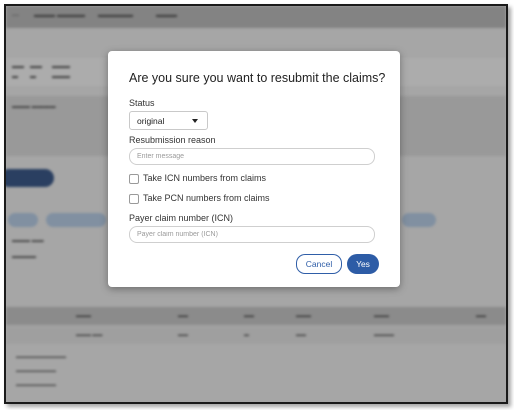 The width and height of the screenshot is (514, 410). Describe the element at coordinates (252, 156) in the screenshot. I see `resubmission-reason-input` at that location.